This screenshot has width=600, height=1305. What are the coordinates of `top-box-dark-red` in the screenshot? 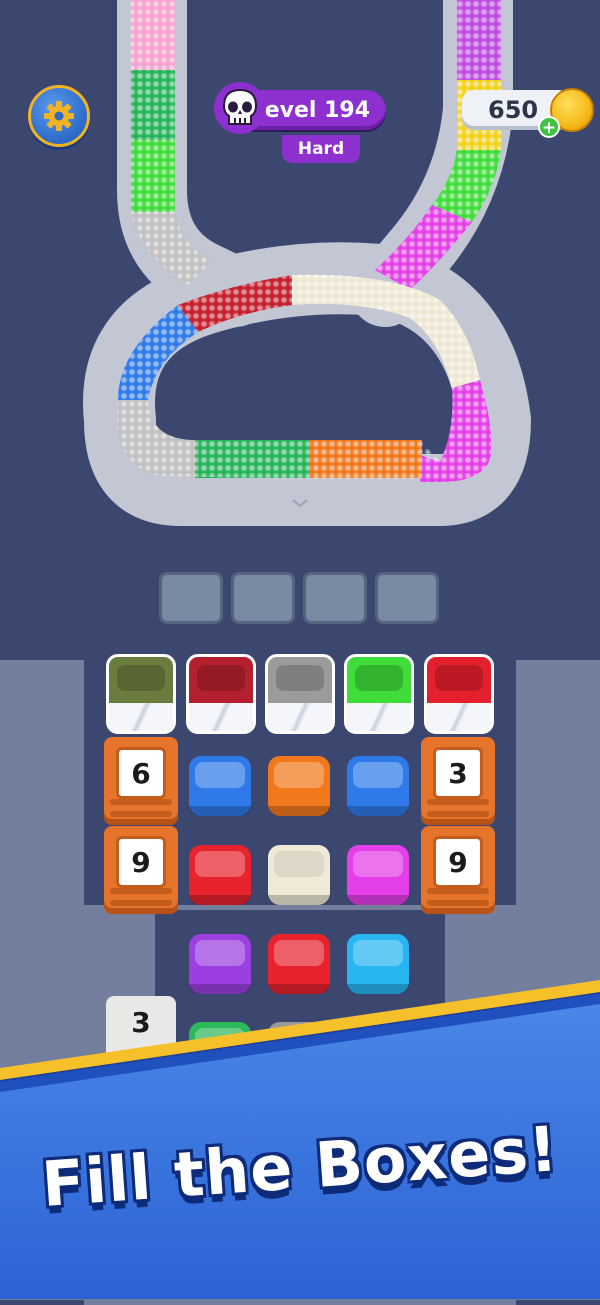 It's located at (221, 694).